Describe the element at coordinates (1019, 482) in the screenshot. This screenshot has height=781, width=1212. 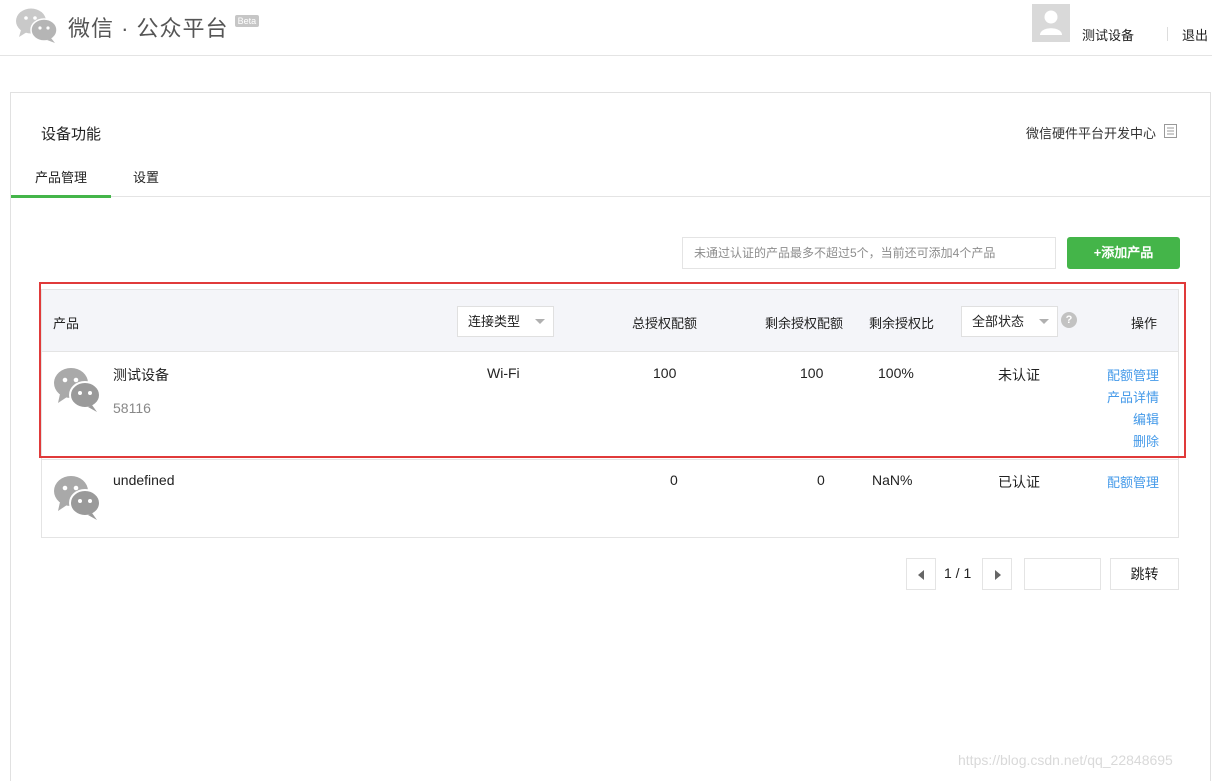
I see `status-badge: 已认证` at that location.